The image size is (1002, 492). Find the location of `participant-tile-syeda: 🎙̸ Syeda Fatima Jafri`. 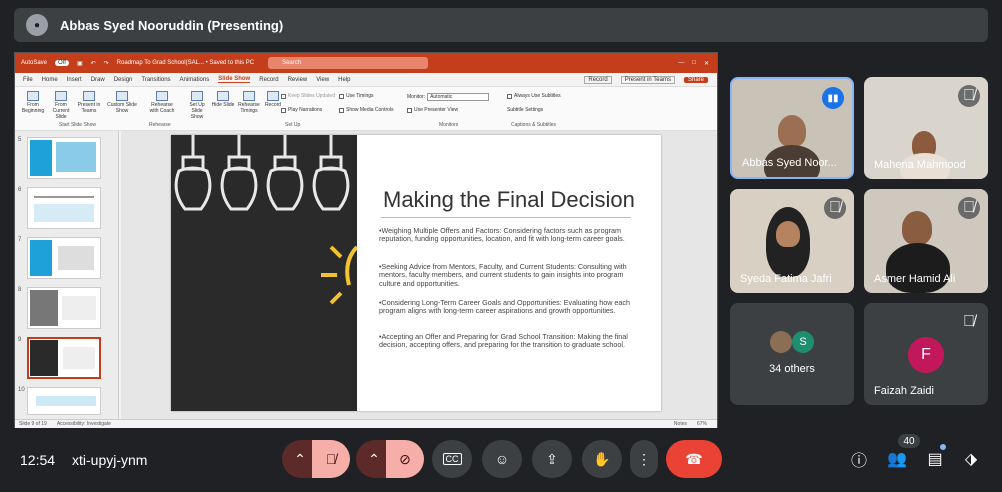

participant-tile-syeda: 🎙̸ Syeda Fatima Jafri is located at coordinates (792, 241).